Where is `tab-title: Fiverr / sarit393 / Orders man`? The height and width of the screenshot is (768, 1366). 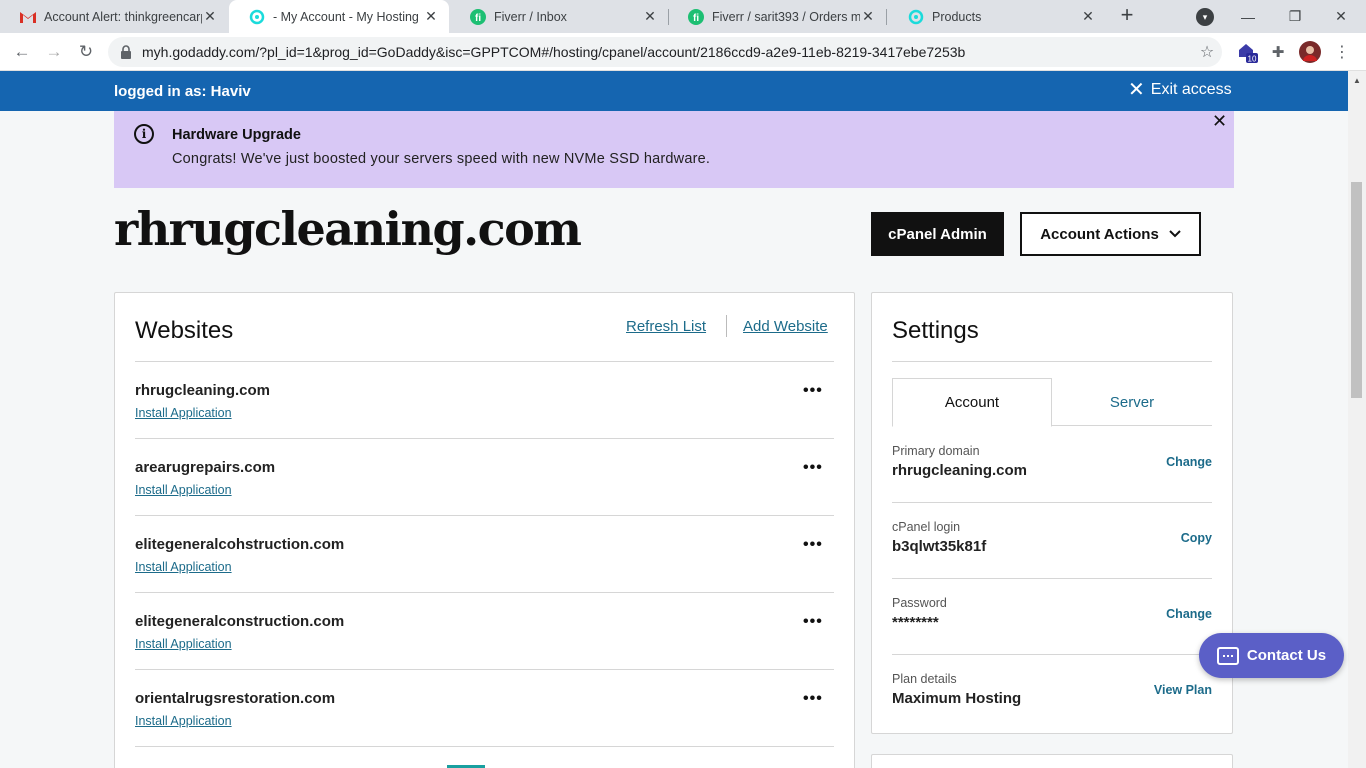
tab-title: Fiverr / sarit393 / Orders man is located at coordinates (786, 16).